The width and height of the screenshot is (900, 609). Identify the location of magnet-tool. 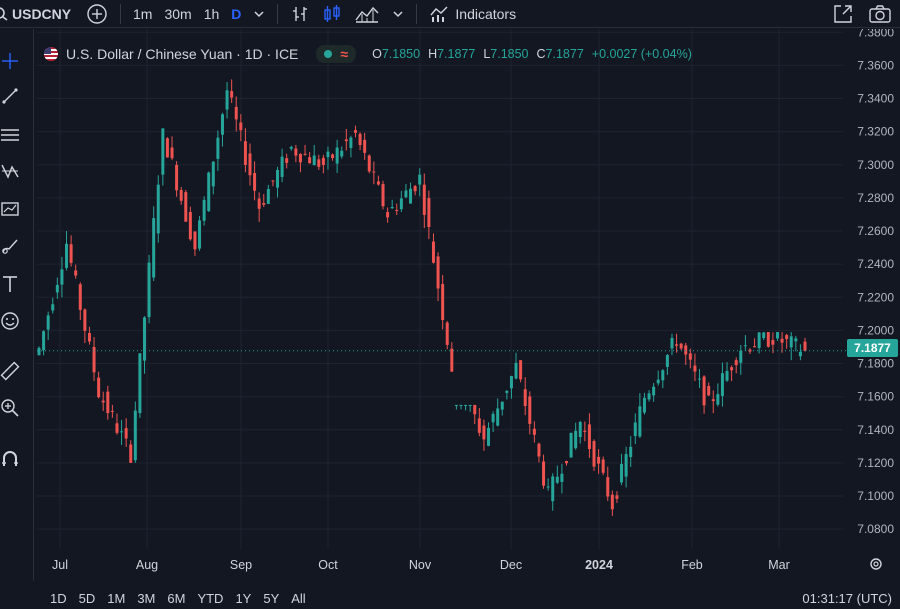
(10, 459).